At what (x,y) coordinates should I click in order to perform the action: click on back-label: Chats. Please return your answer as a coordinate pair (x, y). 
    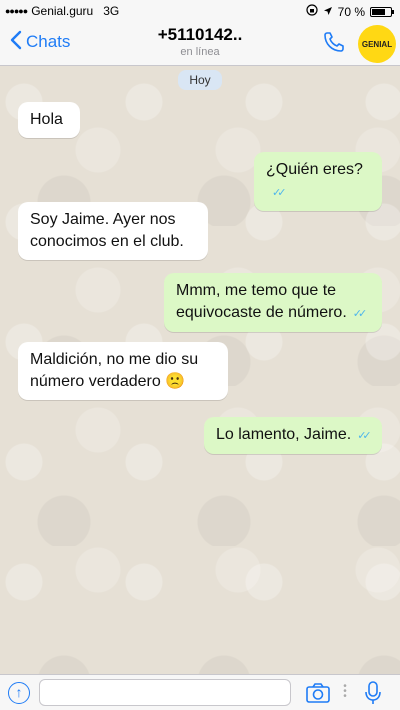
    Looking at the image, I should click on (48, 41).